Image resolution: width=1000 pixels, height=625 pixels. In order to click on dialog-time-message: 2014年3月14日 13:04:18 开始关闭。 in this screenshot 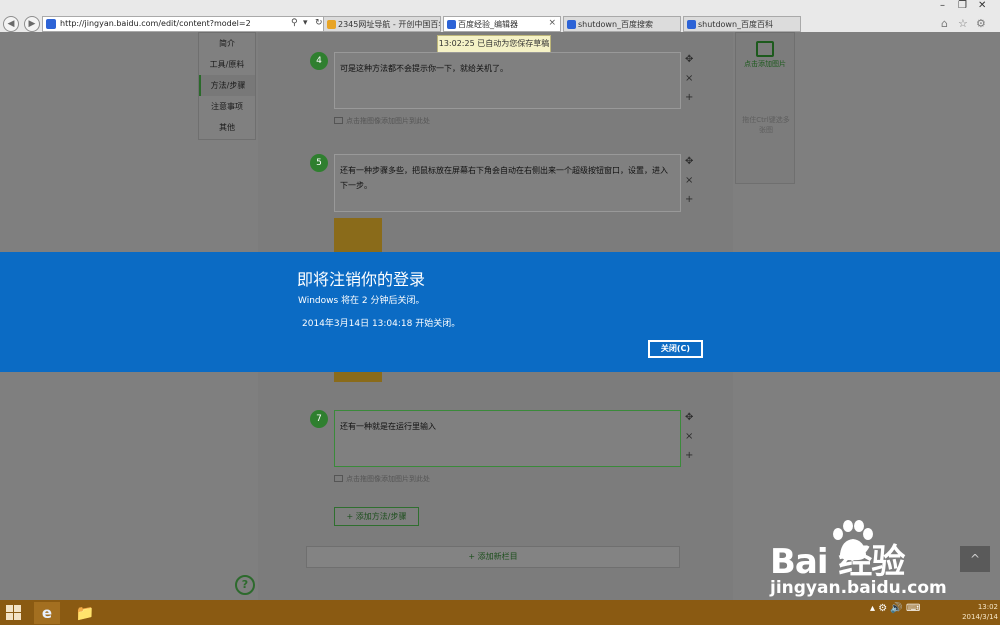, I will do `click(381, 324)`.